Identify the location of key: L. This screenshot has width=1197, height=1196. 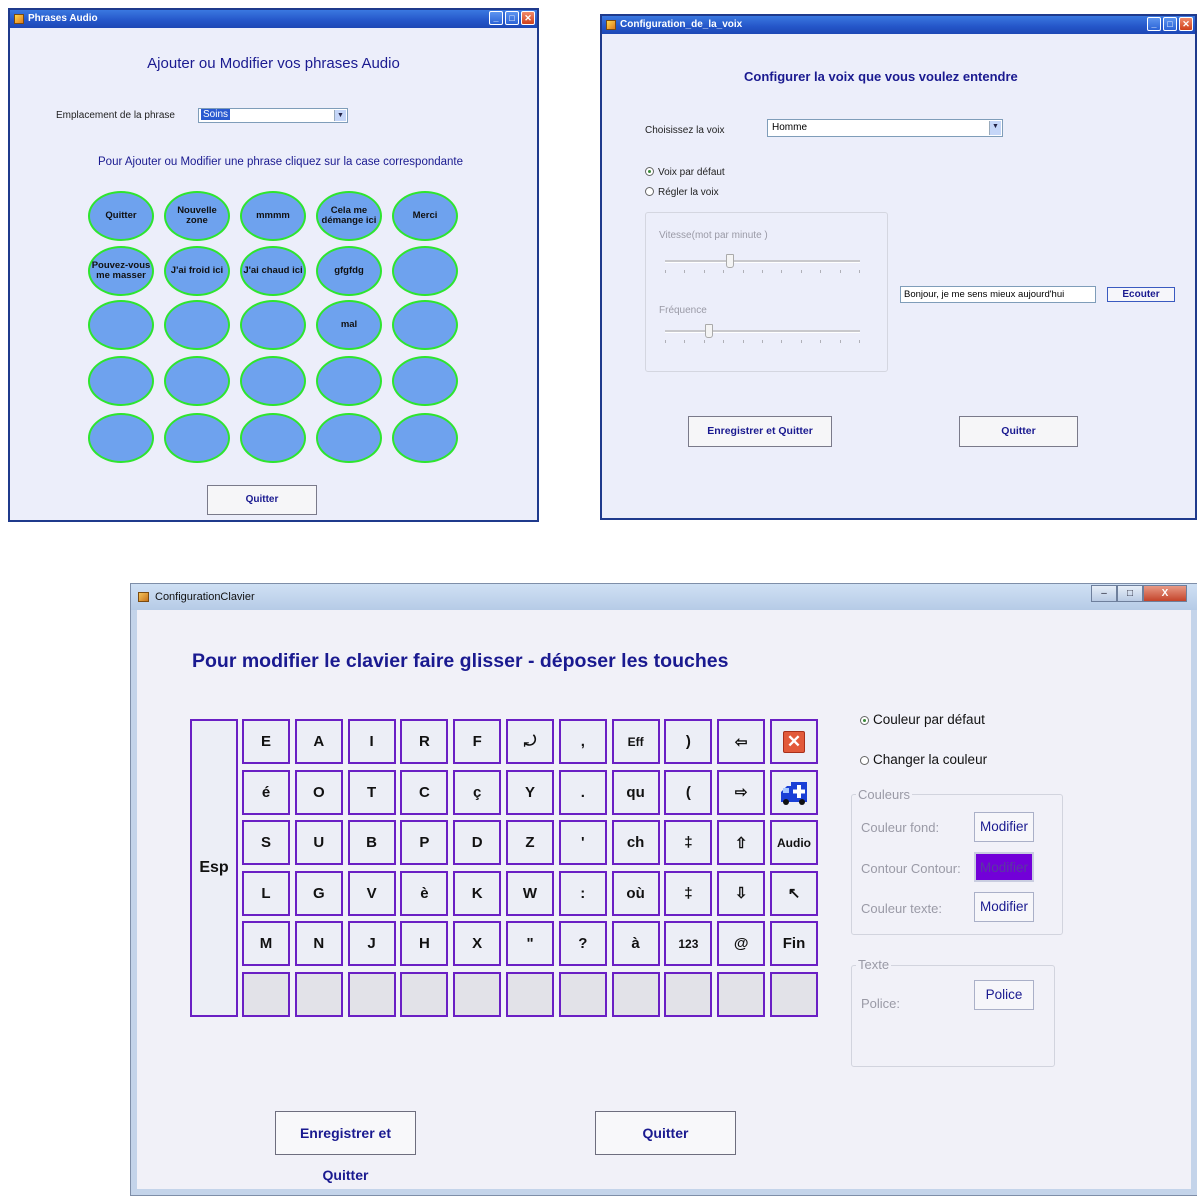
(266, 893).